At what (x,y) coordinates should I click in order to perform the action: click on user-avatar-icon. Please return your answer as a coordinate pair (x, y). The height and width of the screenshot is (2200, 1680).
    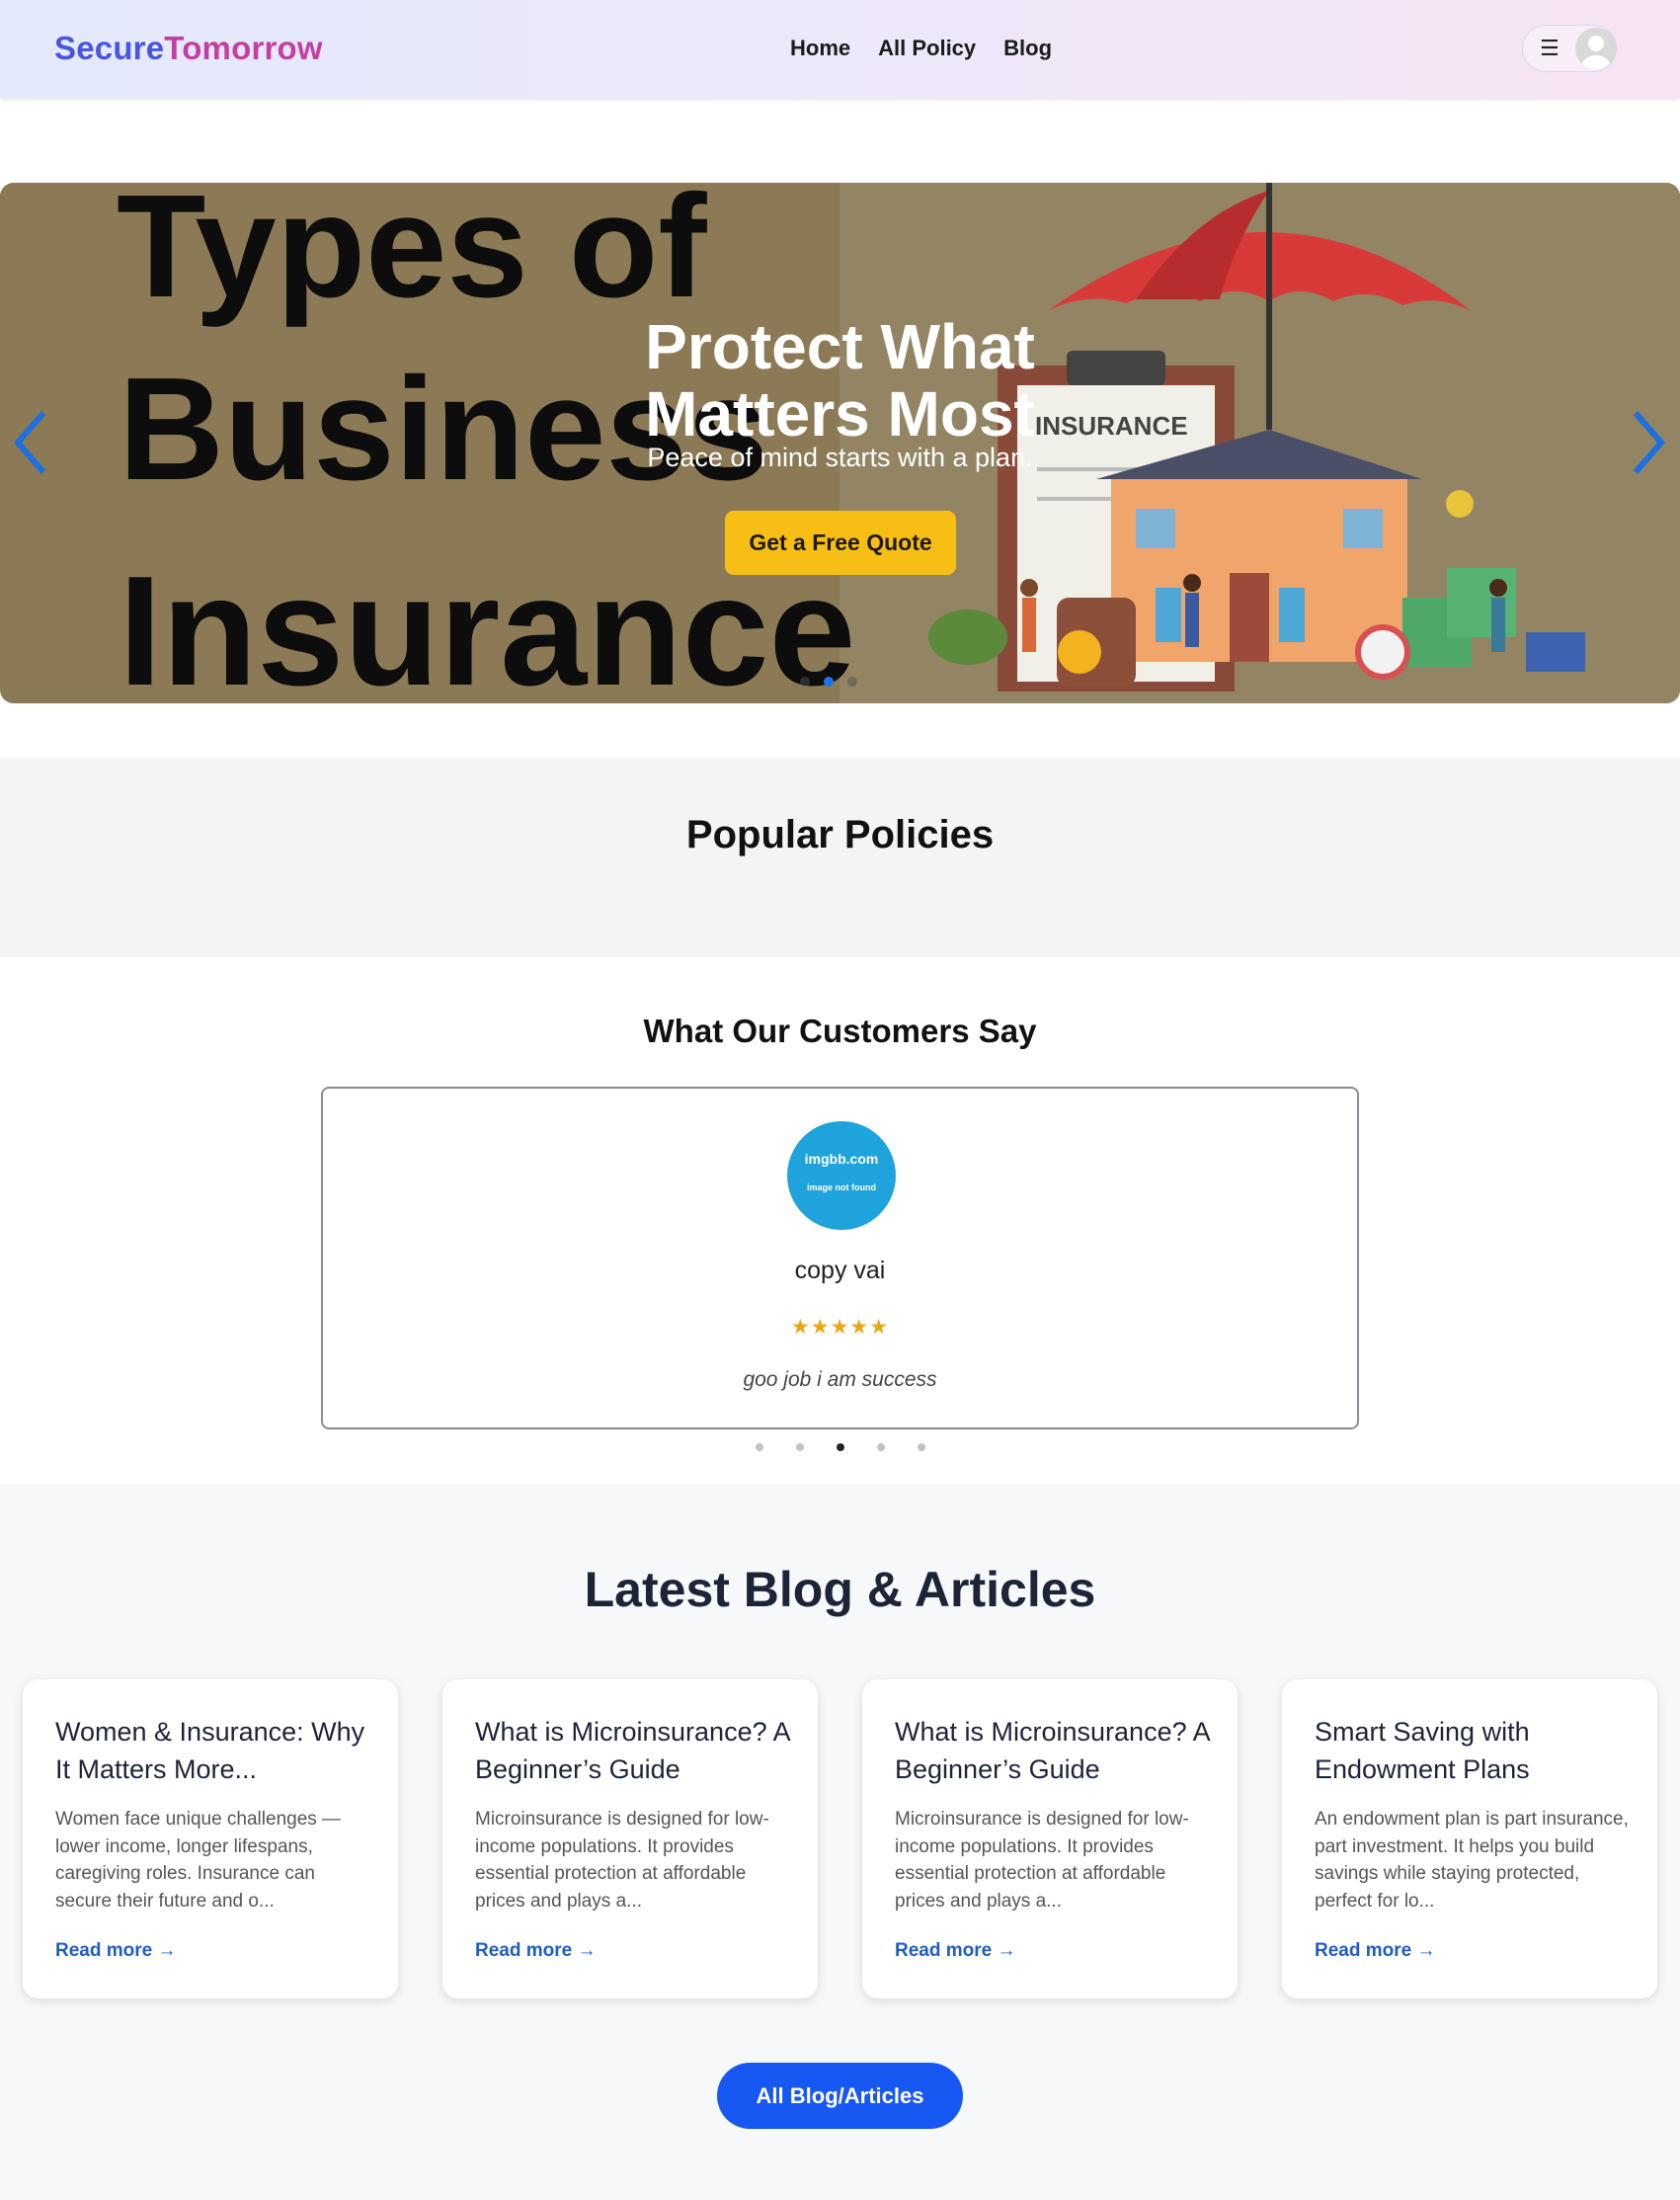
    Looking at the image, I should click on (1596, 48).